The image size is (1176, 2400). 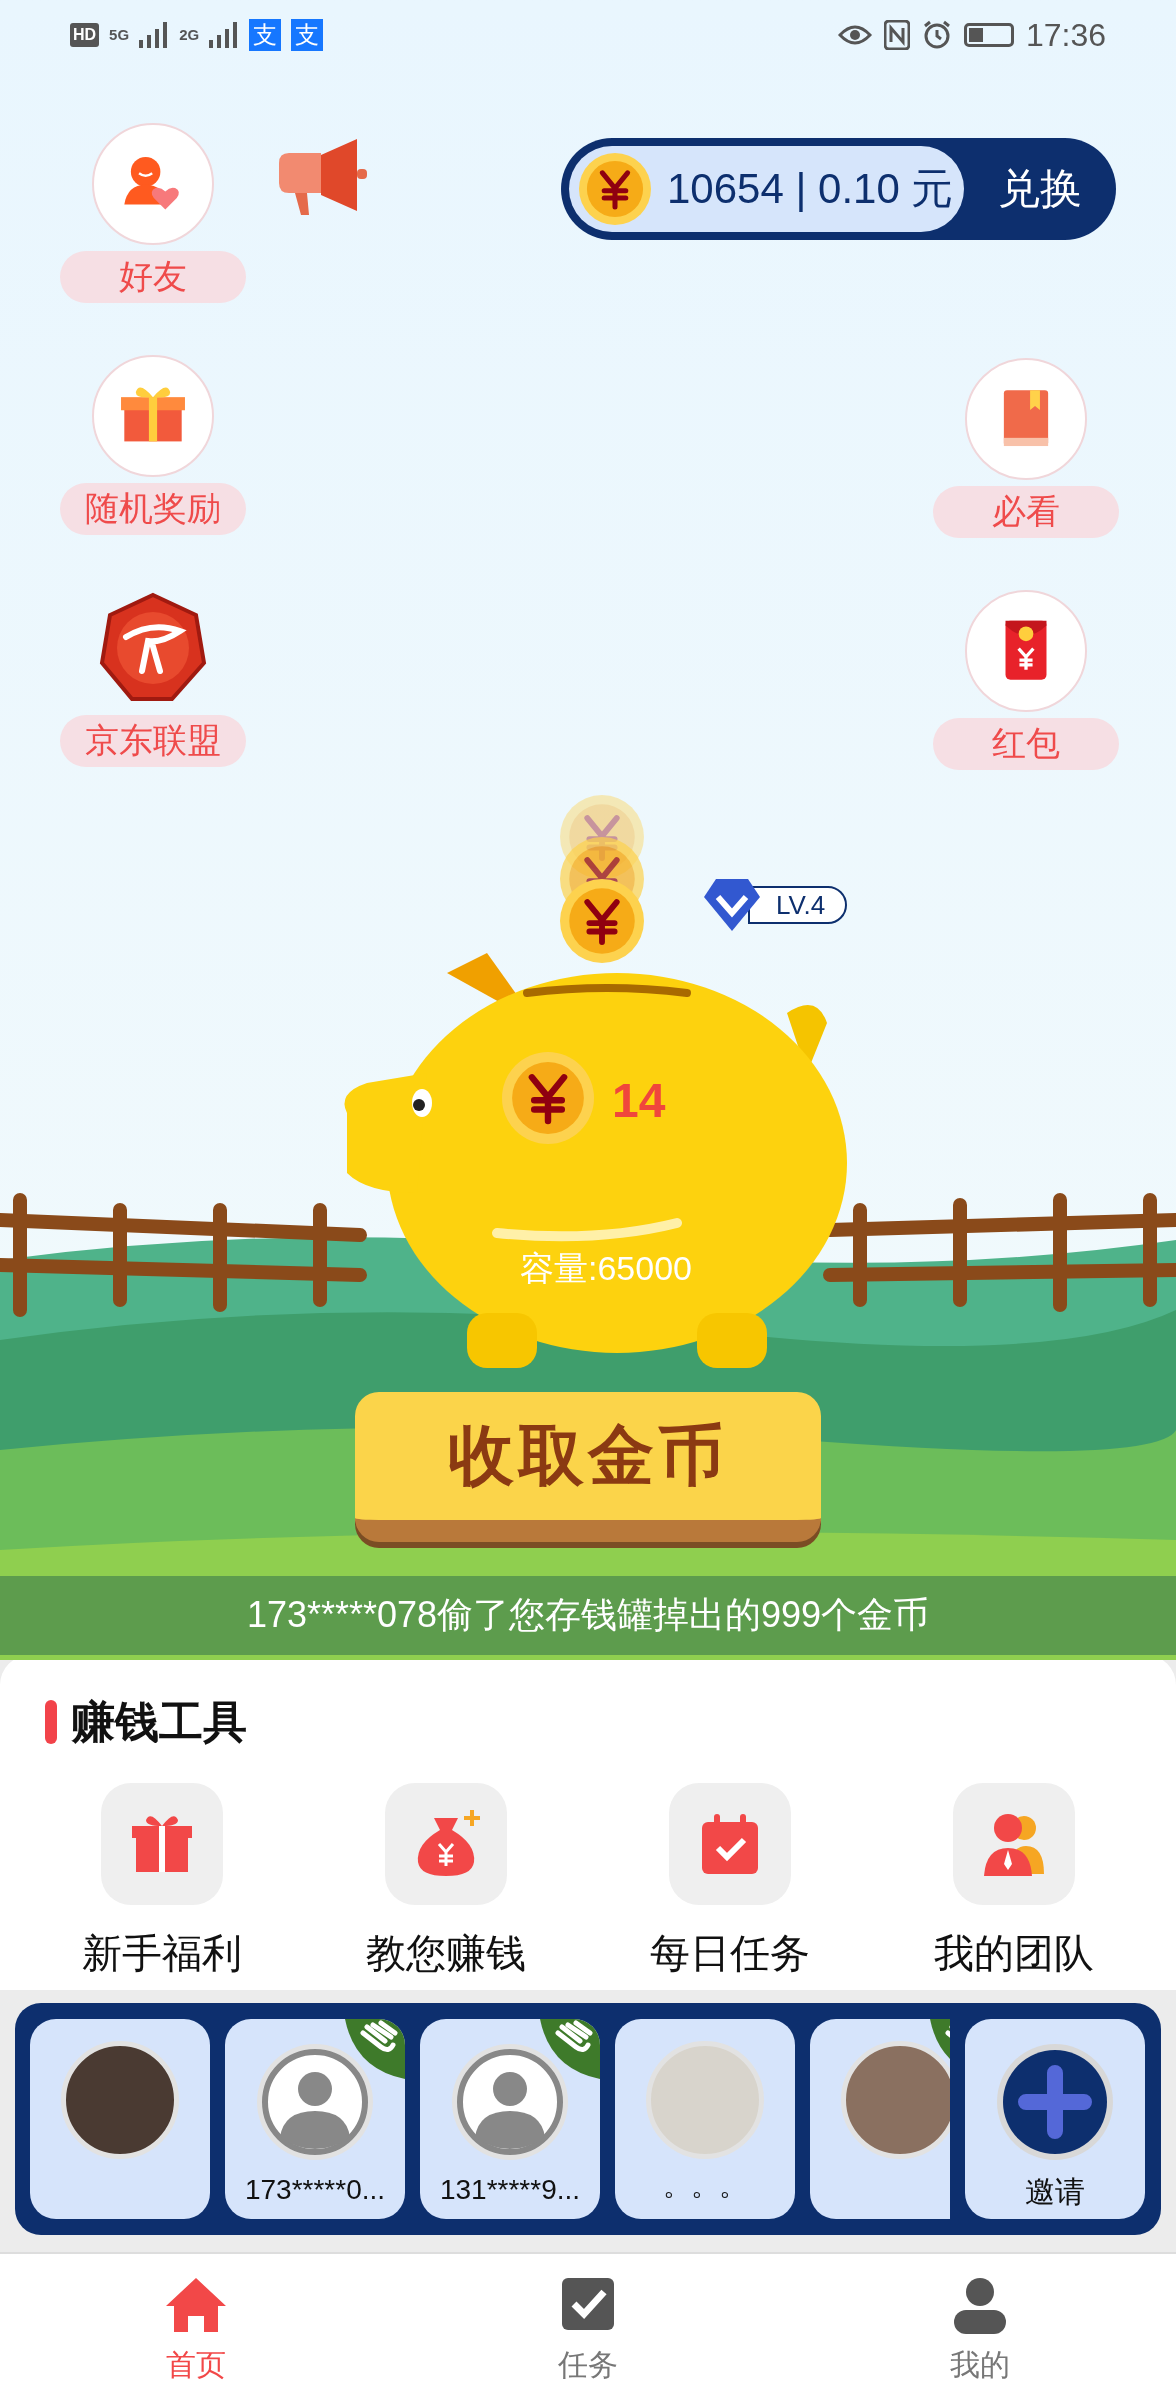 What do you see at coordinates (1014, 1953) in the screenshot?
I see `tool-label: 我的团队` at bounding box center [1014, 1953].